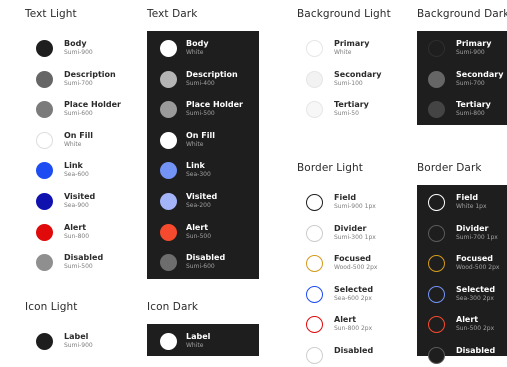 This screenshot has width=507, height=367. What do you see at coordinates (462, 356) in the screenshot?
I see `swatch-row-border-dark-disabled: Disabled` at bounding box center [462, 356].